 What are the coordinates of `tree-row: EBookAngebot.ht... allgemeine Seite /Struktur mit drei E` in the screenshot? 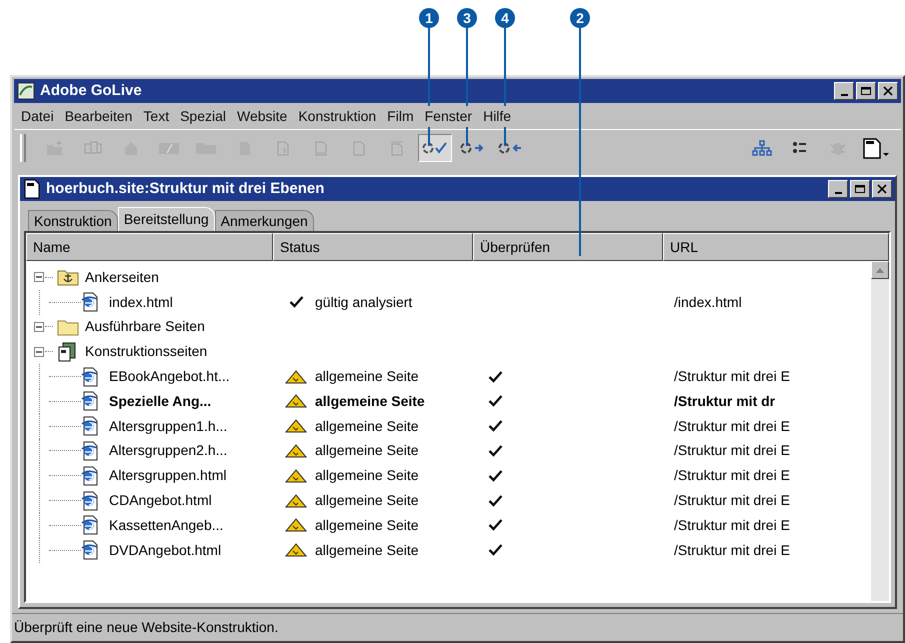 It's located at (452, 376).